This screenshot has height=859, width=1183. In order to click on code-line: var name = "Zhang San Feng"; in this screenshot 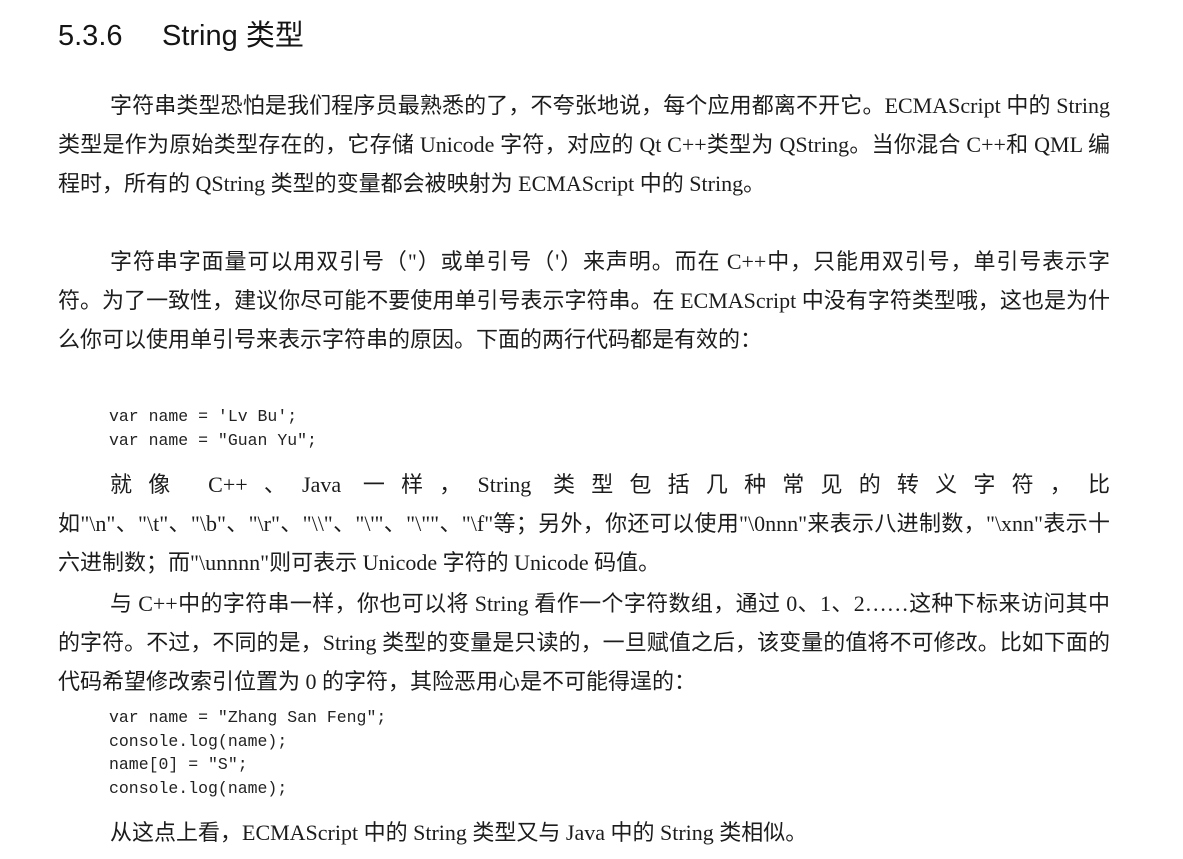, I will do `click(248, 717)`.